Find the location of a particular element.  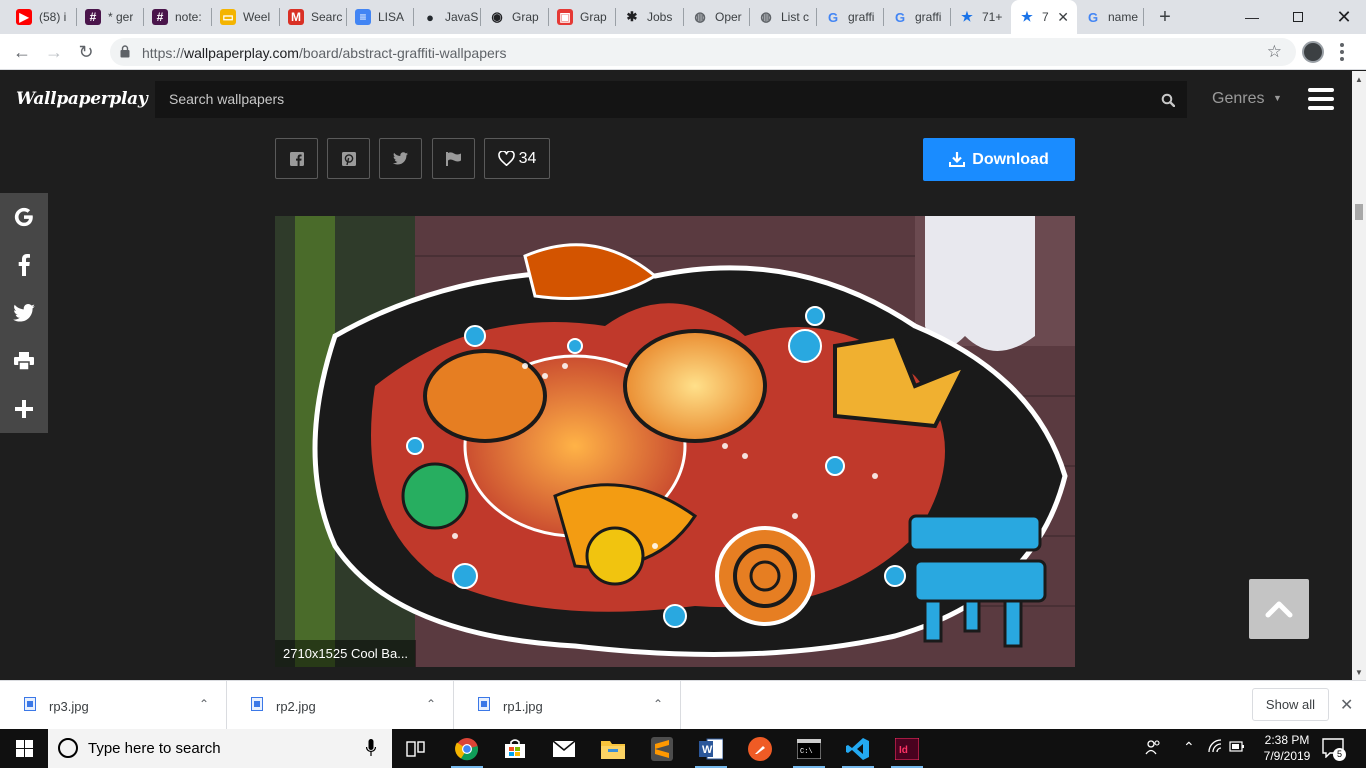

download-item: rp2.jpg ⌃ is located at coordinates (340, 705).